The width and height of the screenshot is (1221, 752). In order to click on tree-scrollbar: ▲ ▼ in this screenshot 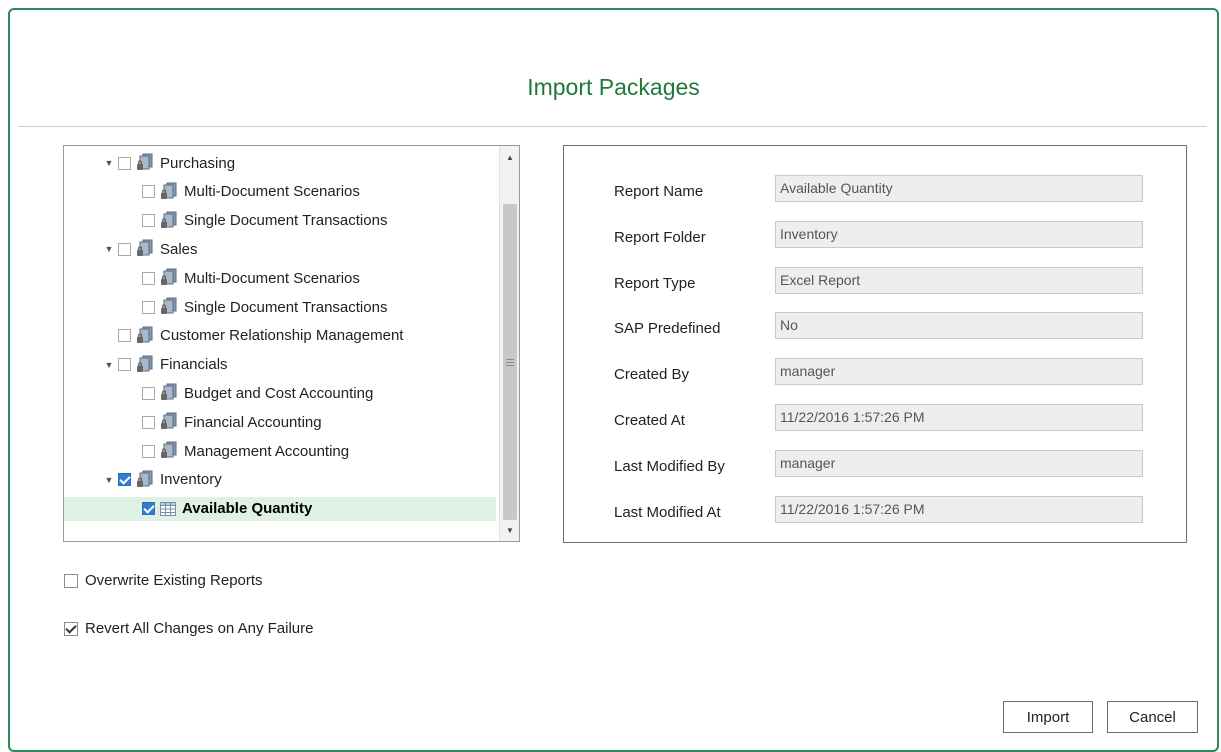, I will do `click(509, 343)`.